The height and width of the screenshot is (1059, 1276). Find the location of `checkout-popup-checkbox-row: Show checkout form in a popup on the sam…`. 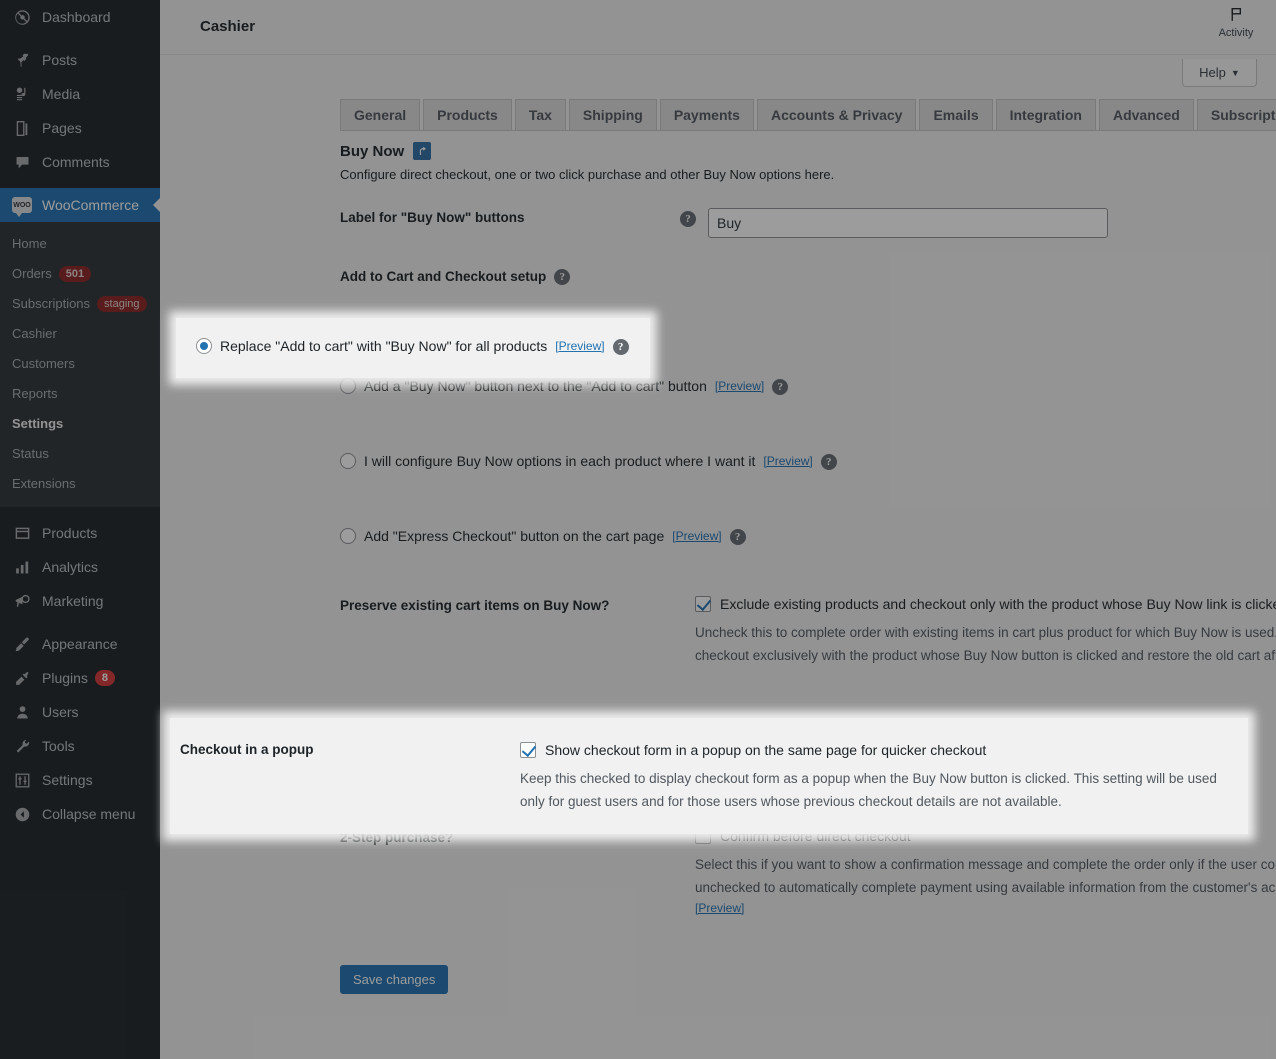

checkout-popup-checkbox-row: Show checkout form in a popup on the sam… is located at coordinates (884, 750).